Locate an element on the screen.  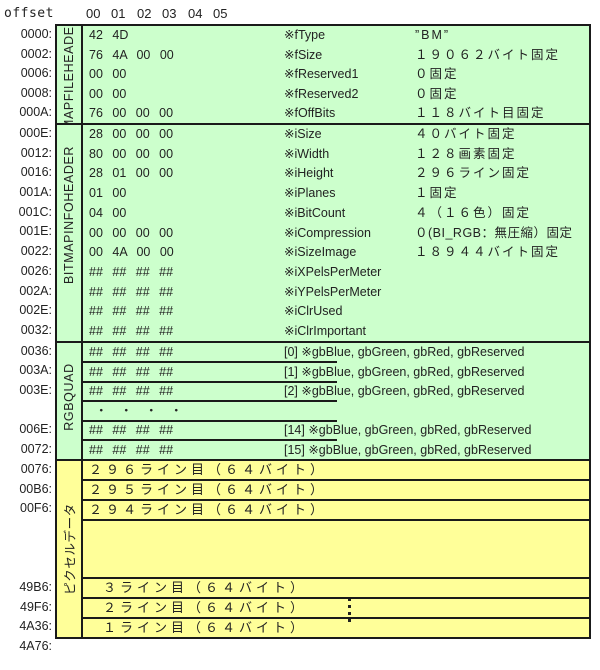
scanline-row: ２９５ライン目（６４バイト） is located at coordinates (336, 491).